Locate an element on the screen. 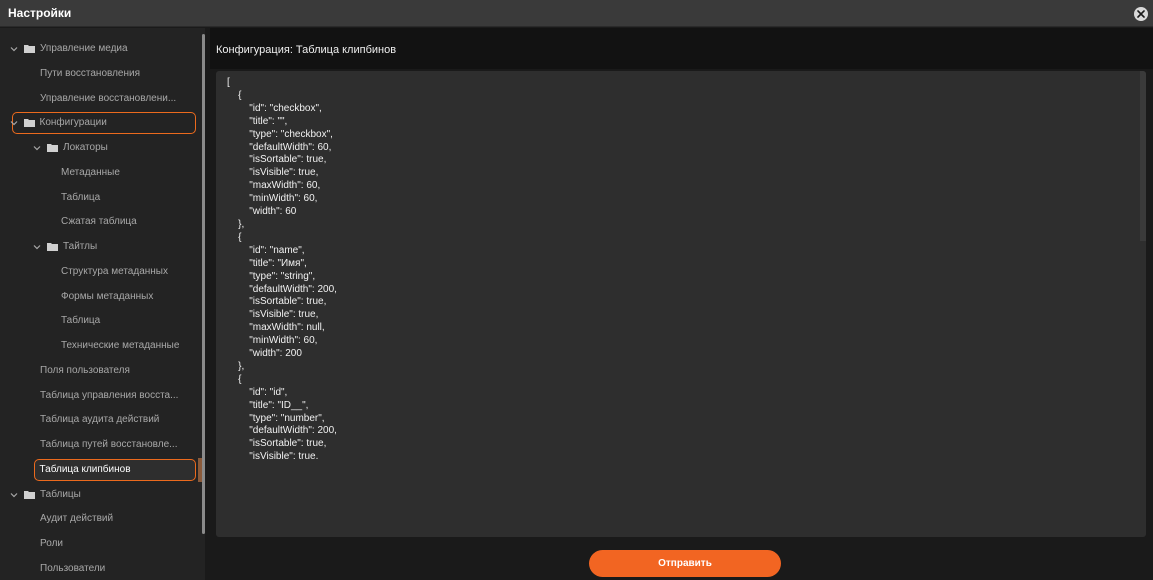 Image resolution: width=1153 pixels, height=580 pixels. sidebar-item: Технические метаданные is located at coordinates (99, 346).